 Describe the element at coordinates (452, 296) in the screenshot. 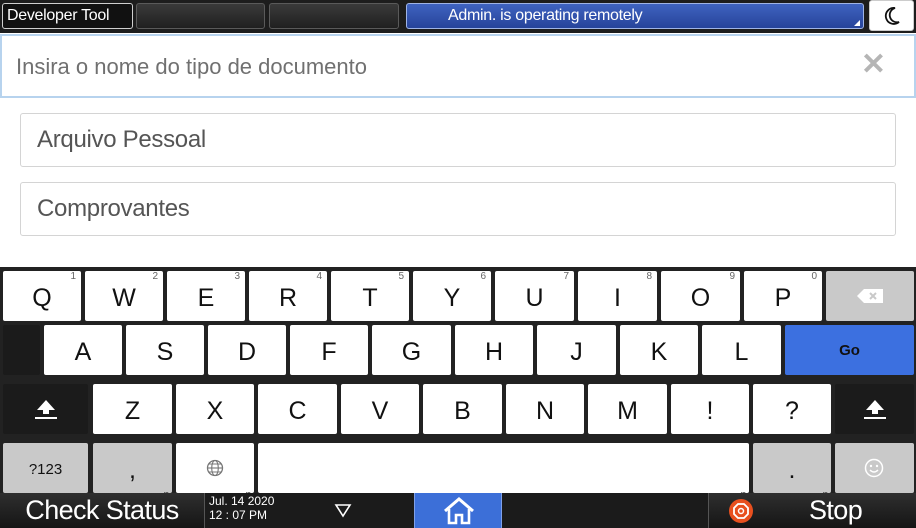

I see `key-y: Y6` at that location.